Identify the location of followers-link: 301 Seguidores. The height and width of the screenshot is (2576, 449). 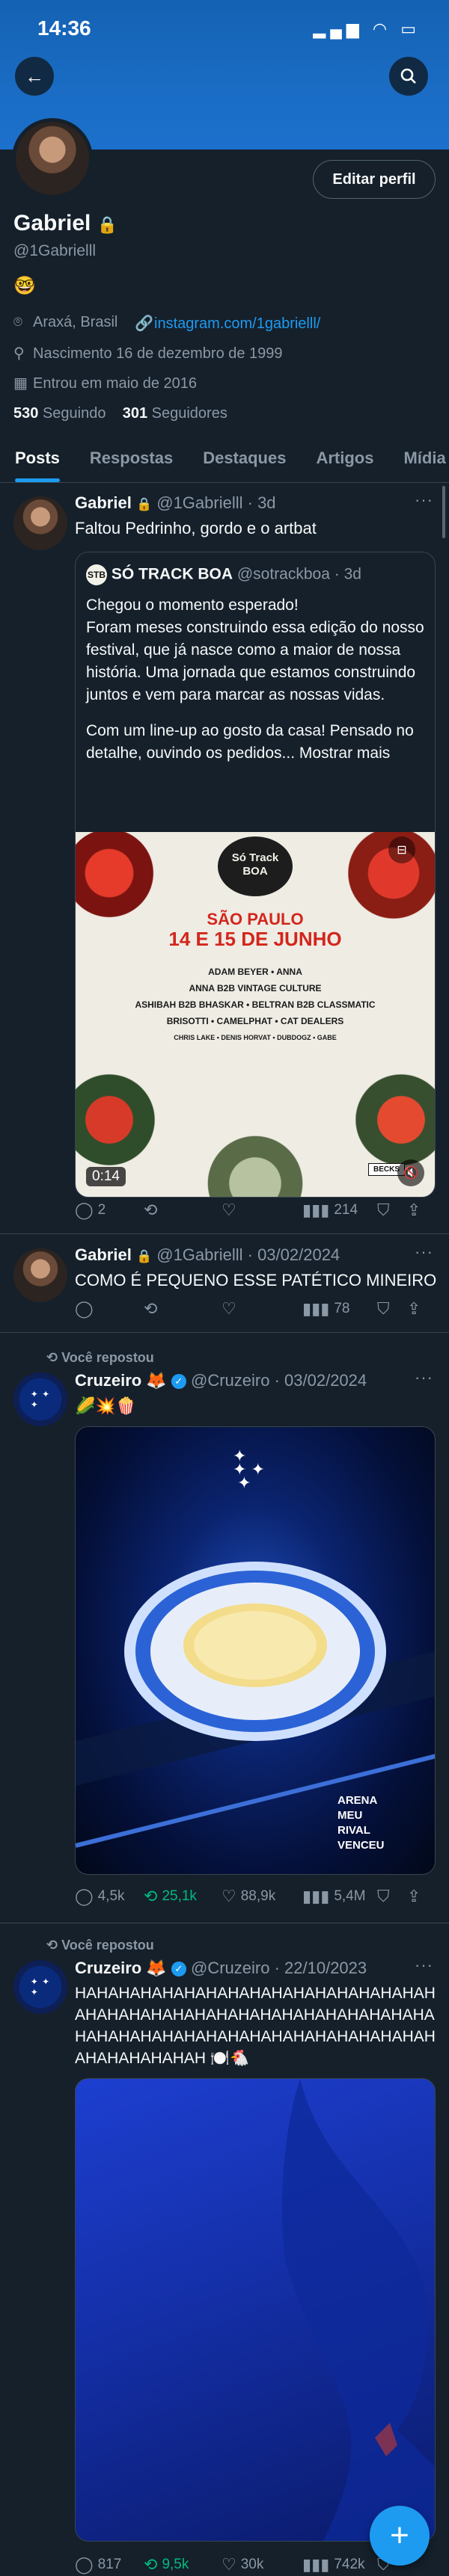
(175, 413).